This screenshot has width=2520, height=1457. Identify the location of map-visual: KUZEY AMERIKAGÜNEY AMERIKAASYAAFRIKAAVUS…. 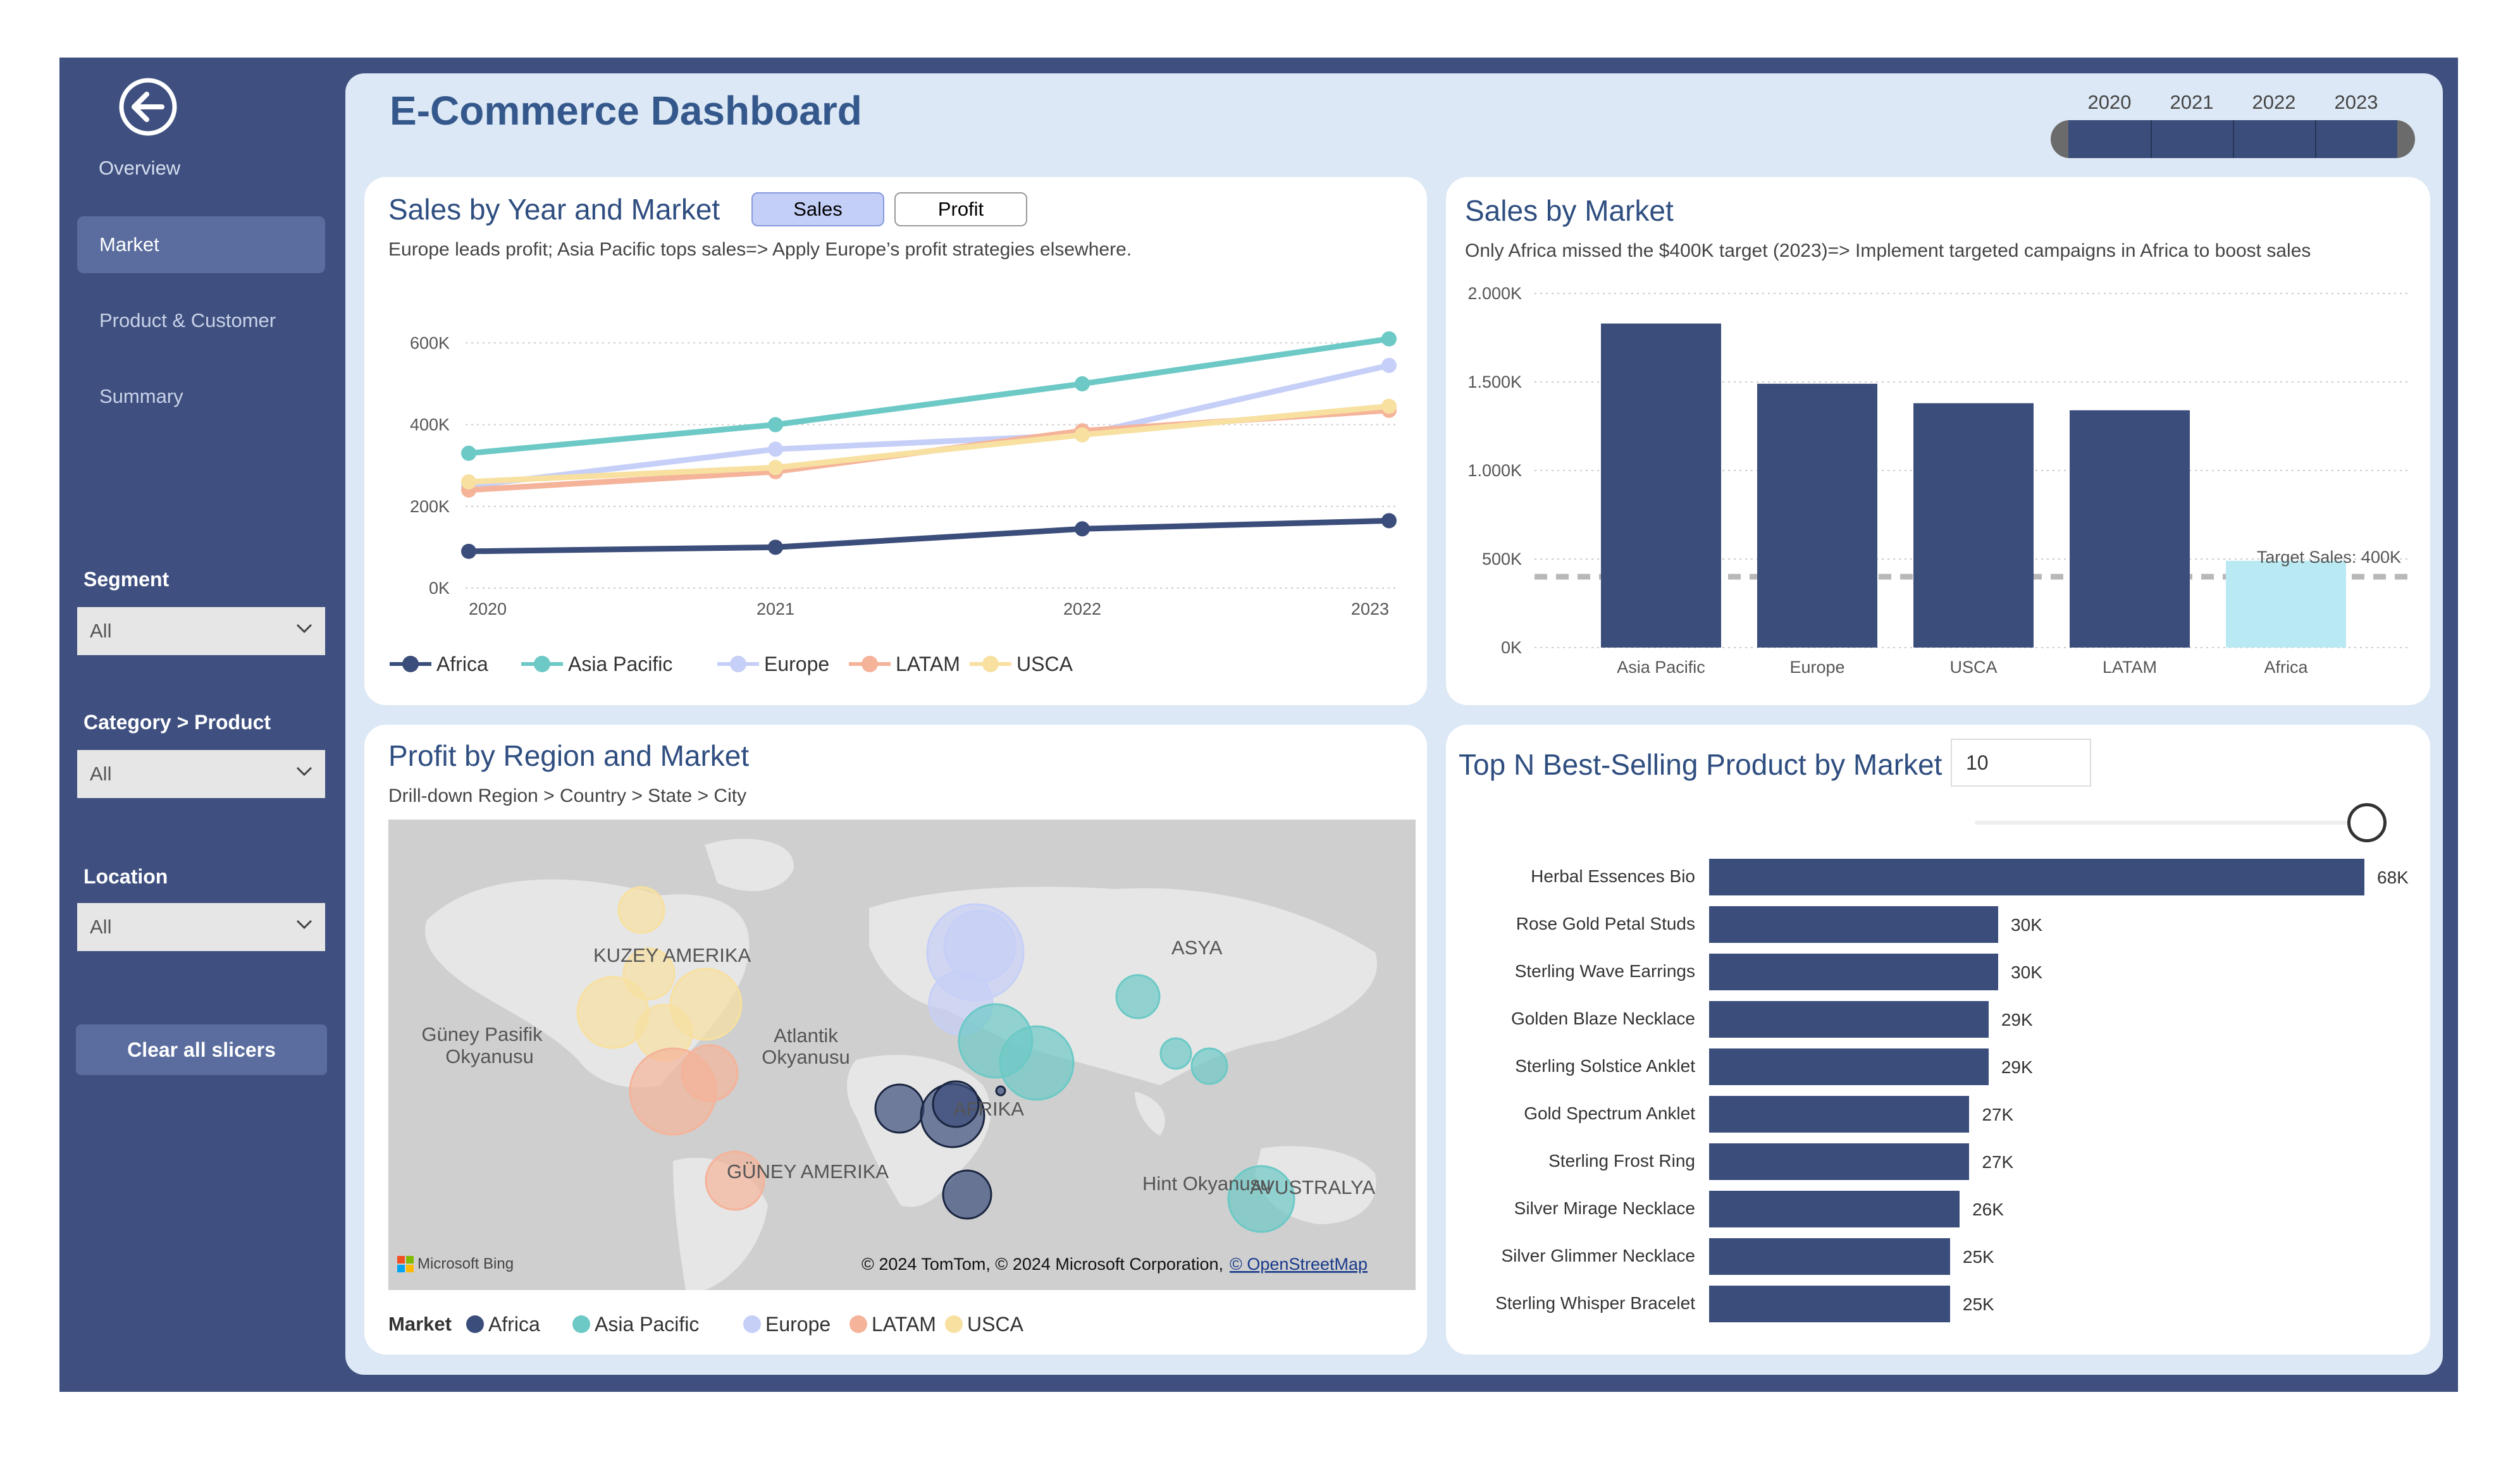
(902, 1055).